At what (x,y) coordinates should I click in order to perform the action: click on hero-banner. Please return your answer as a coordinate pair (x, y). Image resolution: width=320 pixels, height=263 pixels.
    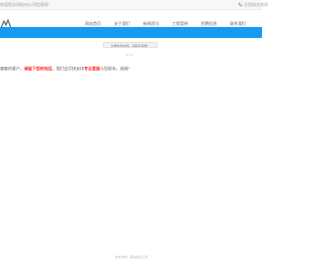
    Looking at the image, I should click on (131, 32).